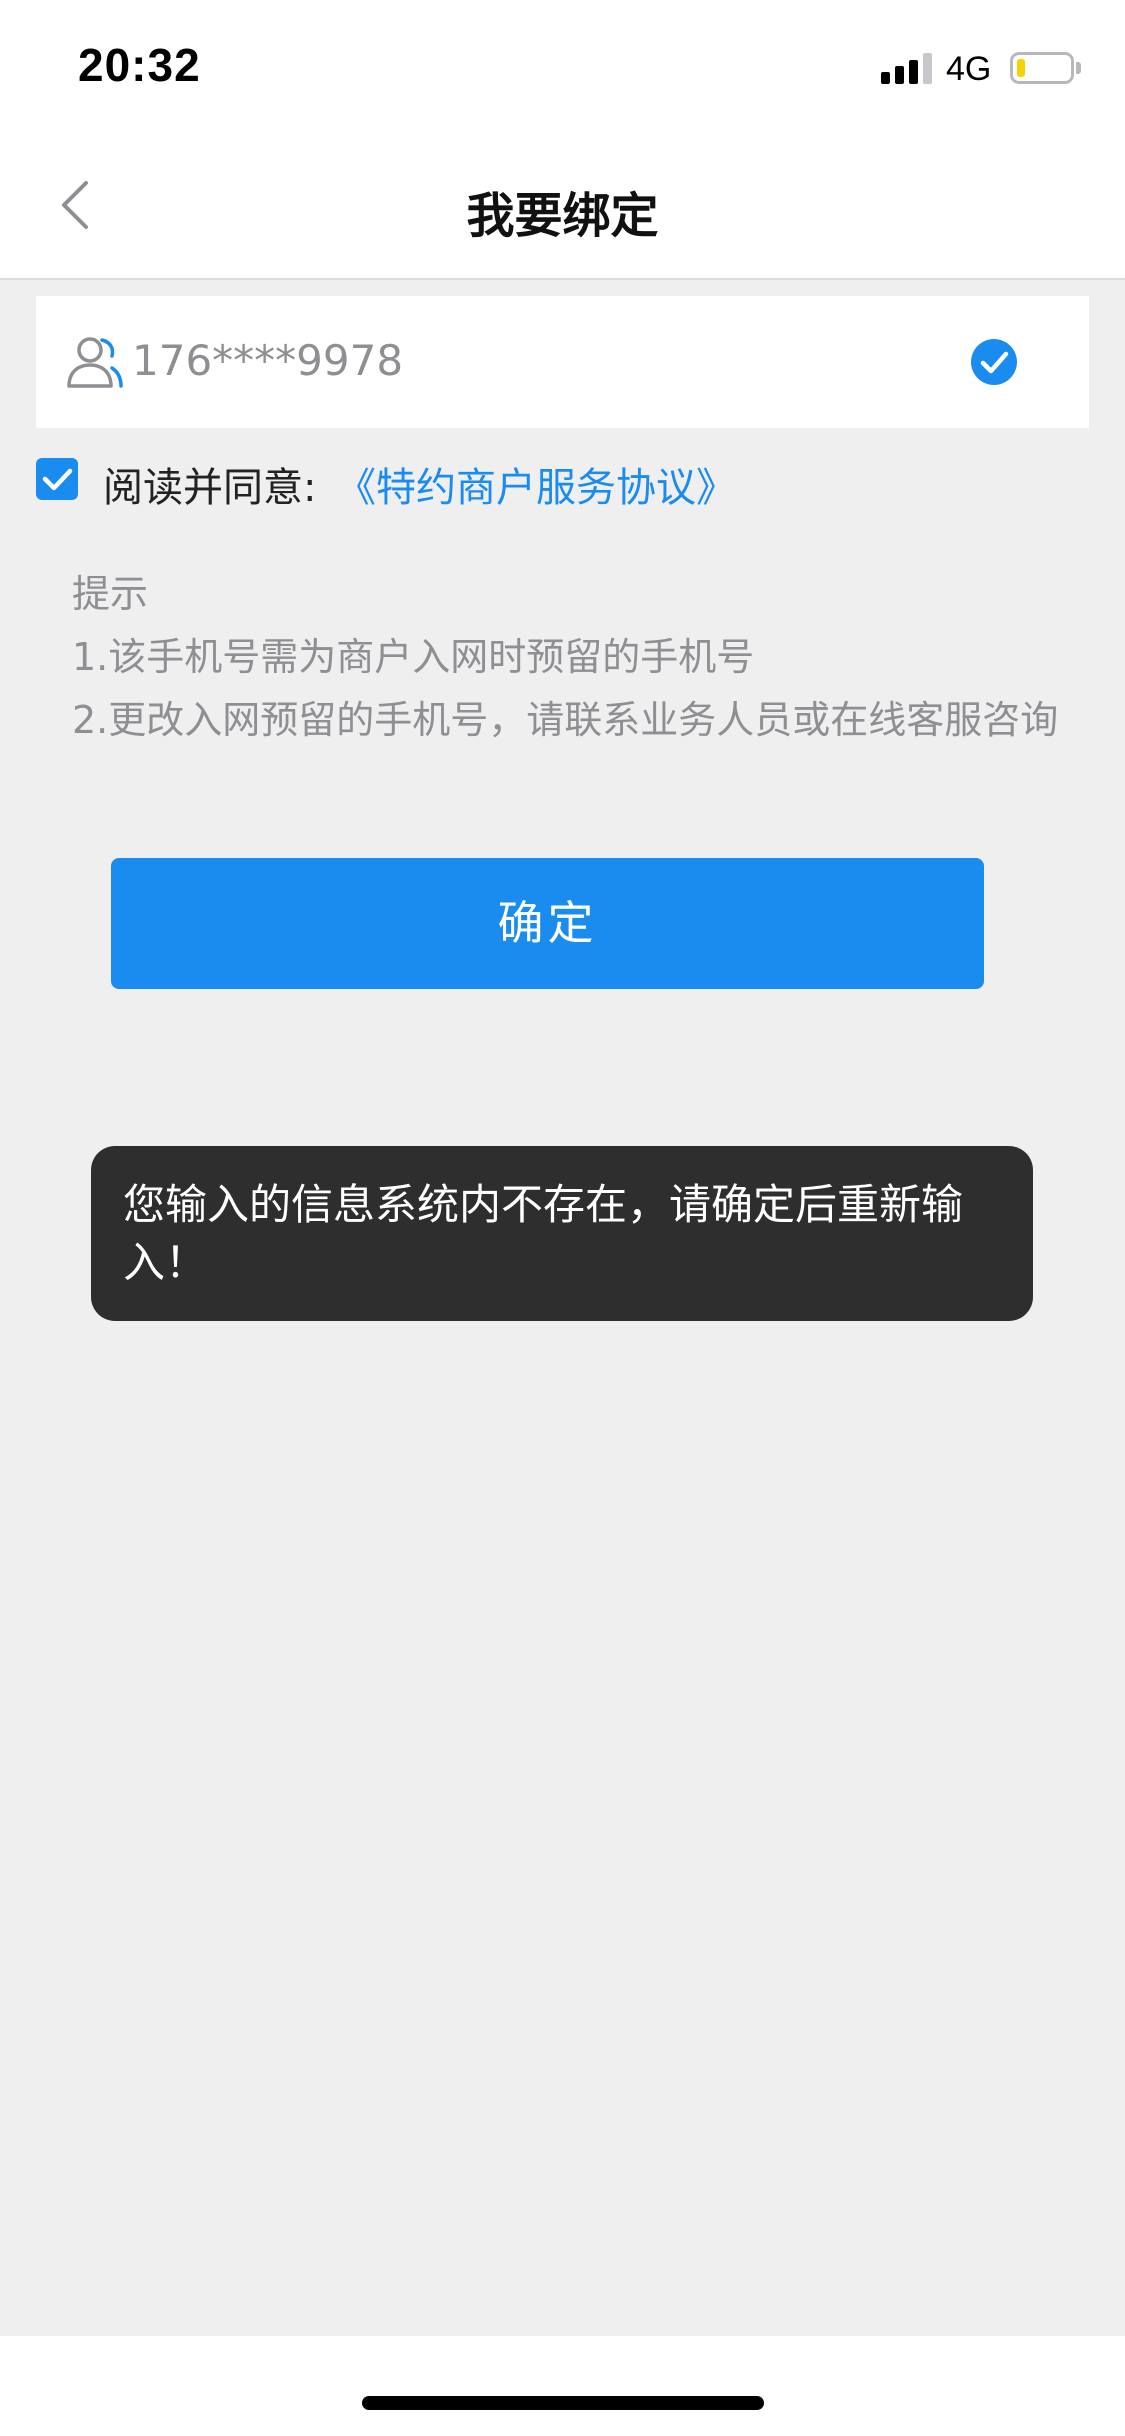 The image size is (1125, 2436). What do you see at coordinates (562, 1233) in the screenshot?
I see `error-toast: 您输入的信息系统内不存在，请确定后重新输入！` at bounding box center [562, 1233].